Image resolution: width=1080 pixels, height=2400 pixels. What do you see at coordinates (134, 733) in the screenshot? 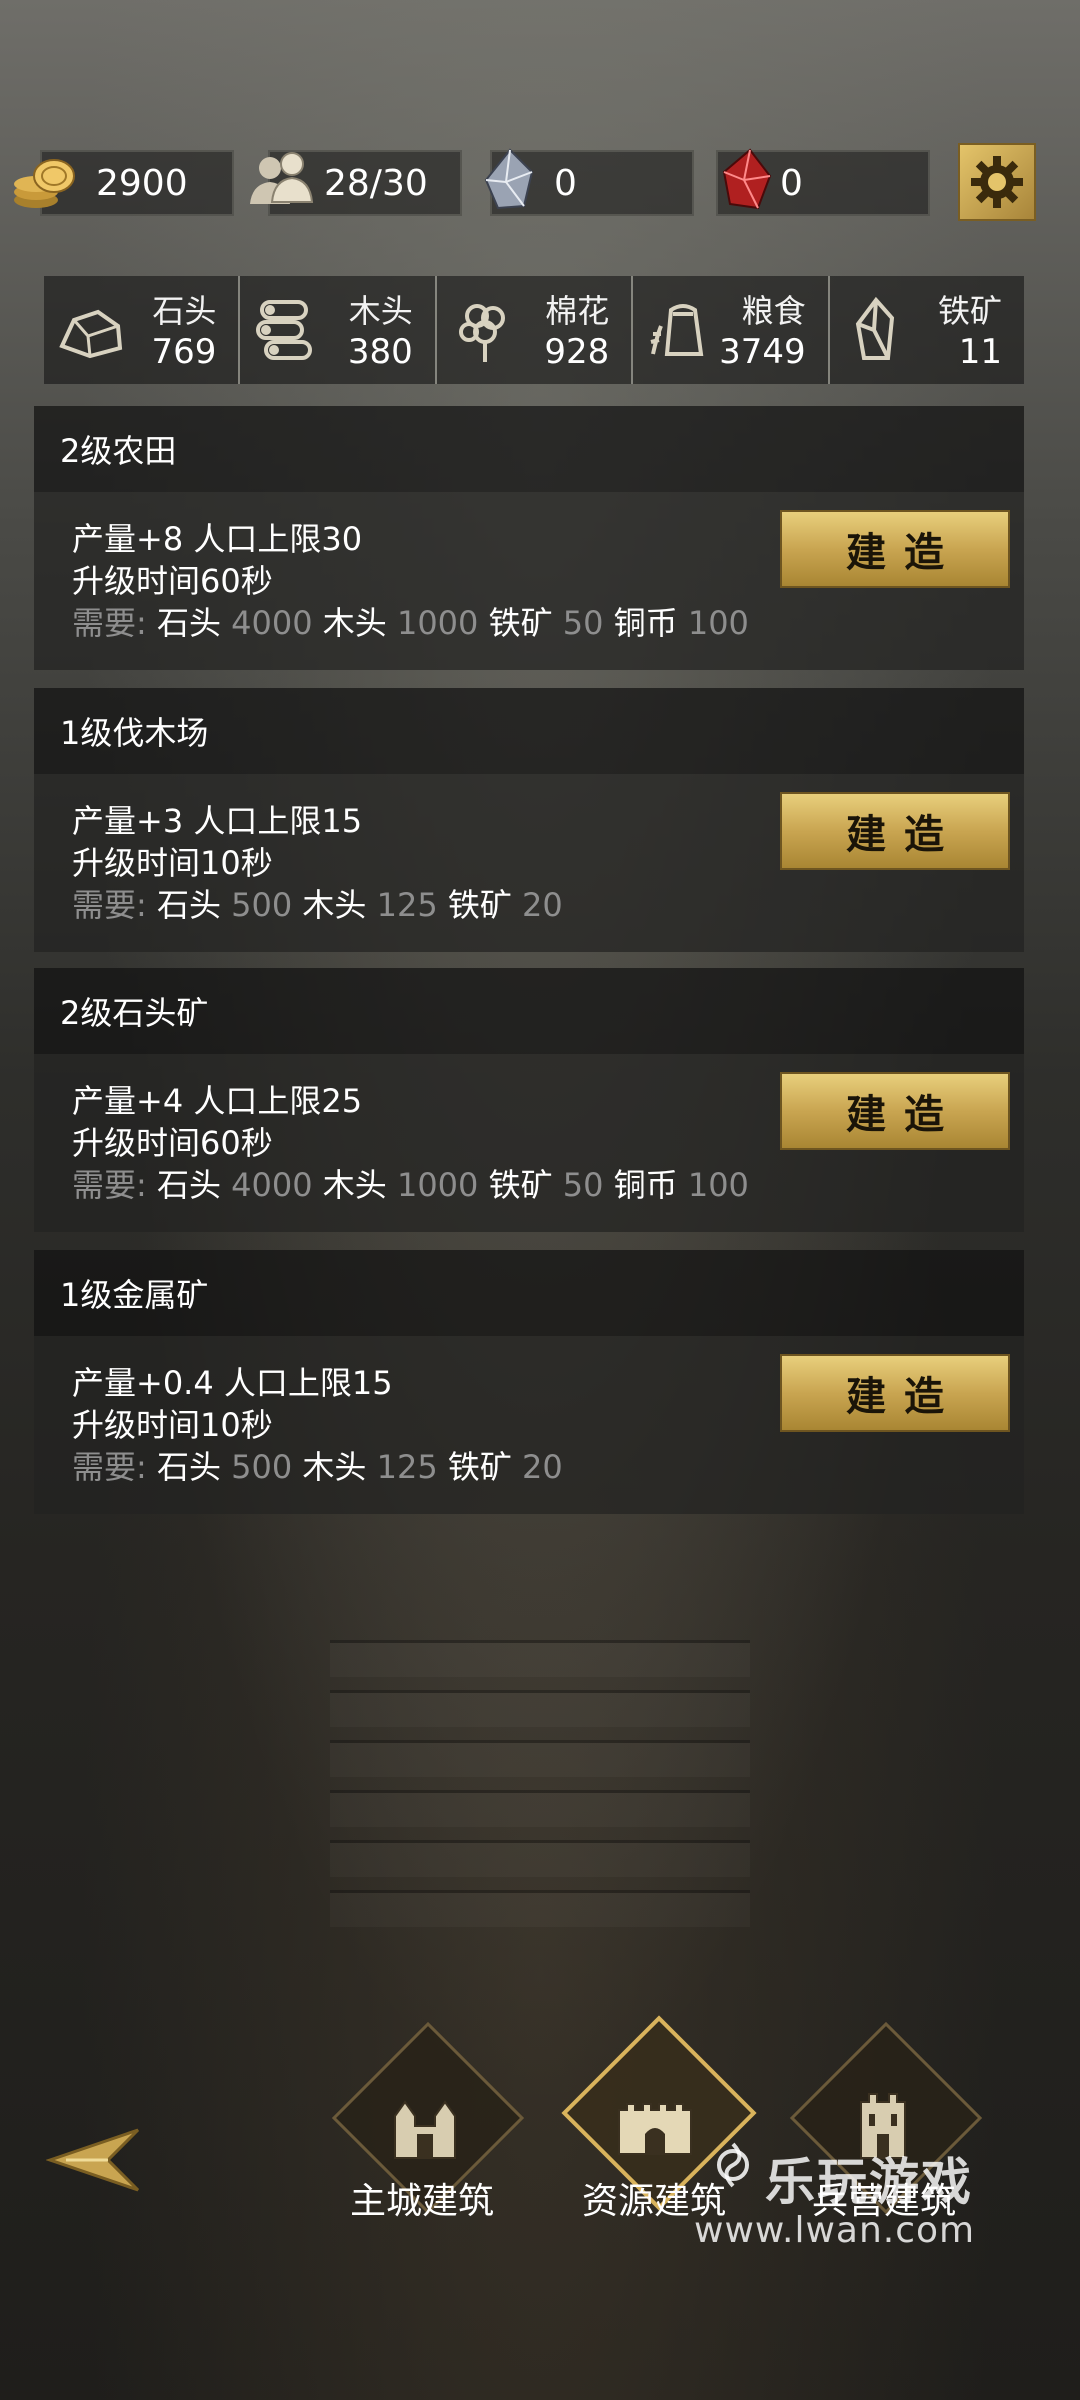
I see `building-title: 1级伐木场` at bounding box center [134, 733].